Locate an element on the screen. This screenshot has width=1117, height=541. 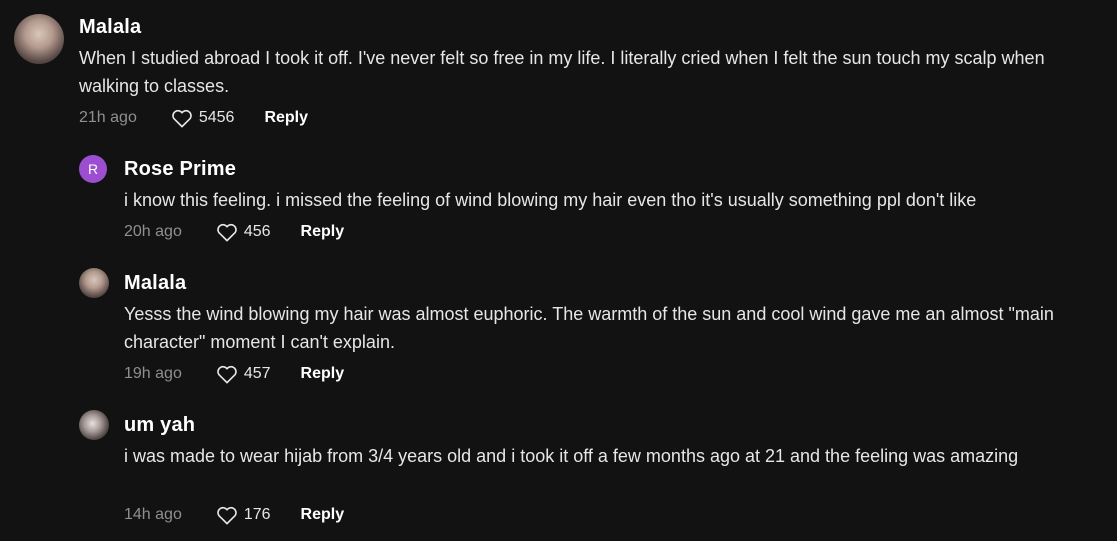
like-button: 456 is located at coordinates (243, 232).